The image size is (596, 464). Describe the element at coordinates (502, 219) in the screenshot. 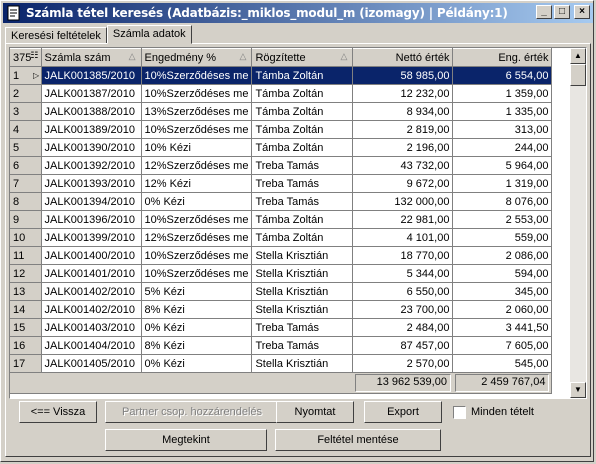

I see `discount-value-cell: 2 553,00` at that location.